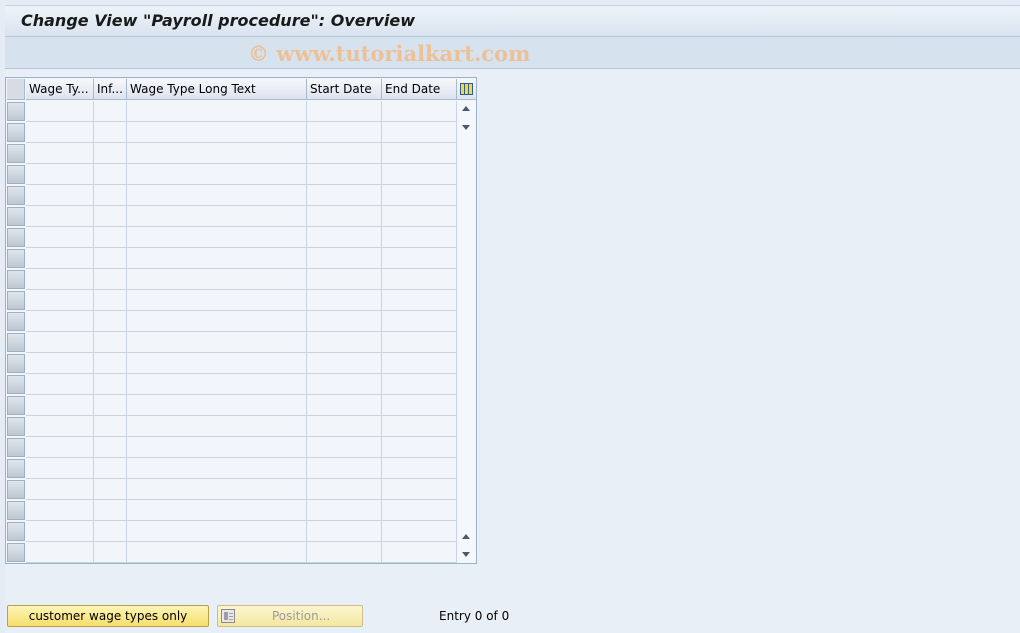 Image resolution: width=1020 pixels, height=633 pixels. Describe the element at coordinates (466, 127) in the screenshot. I see `page-down-icon` at that location.